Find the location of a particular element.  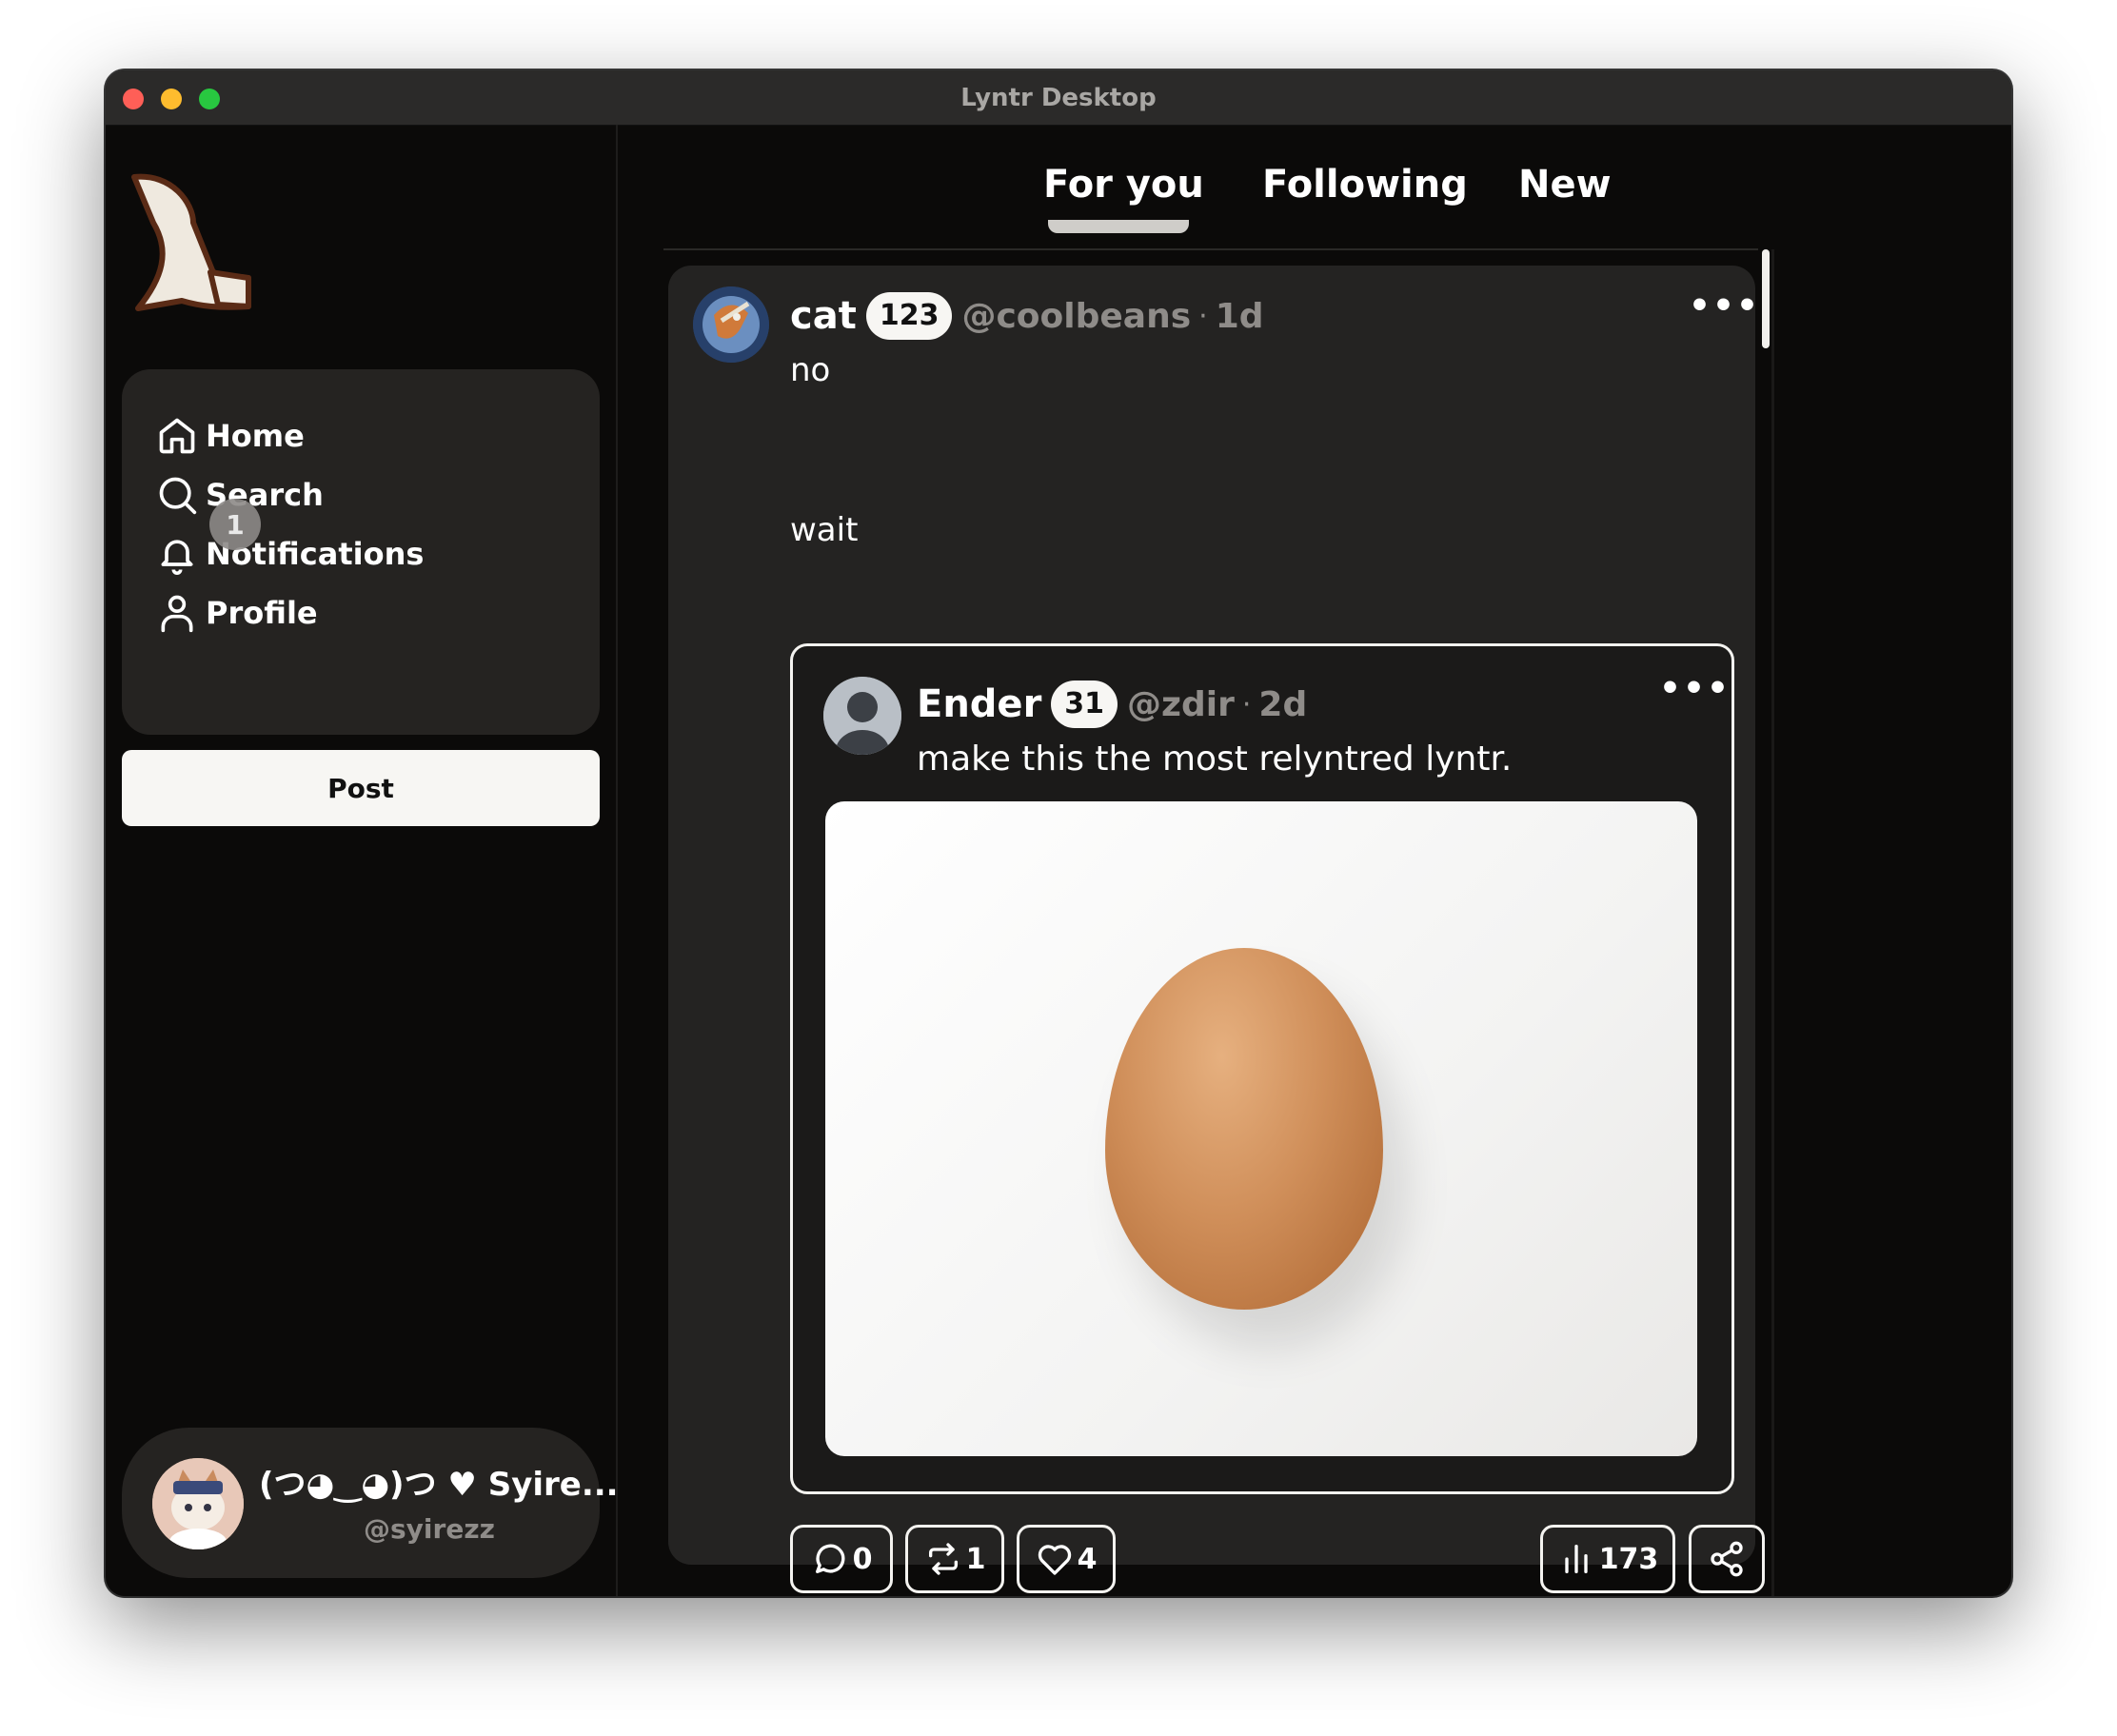

cat-avatar-icon is located at coordinates (198, 1503).